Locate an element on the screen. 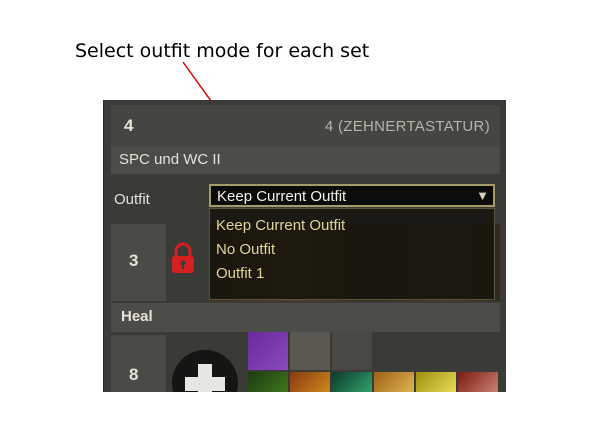 The height and width of the screenshot is (437, 603). outfit-option-no-outfit: No Outfit is located at coordinates (245, 249).